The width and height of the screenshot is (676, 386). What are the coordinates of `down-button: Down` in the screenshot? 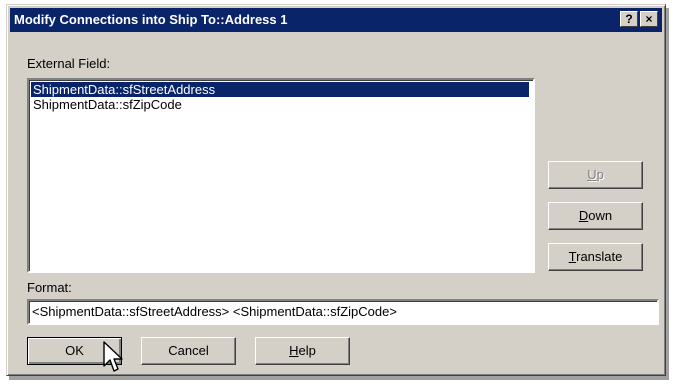 It's located at (595, 216).